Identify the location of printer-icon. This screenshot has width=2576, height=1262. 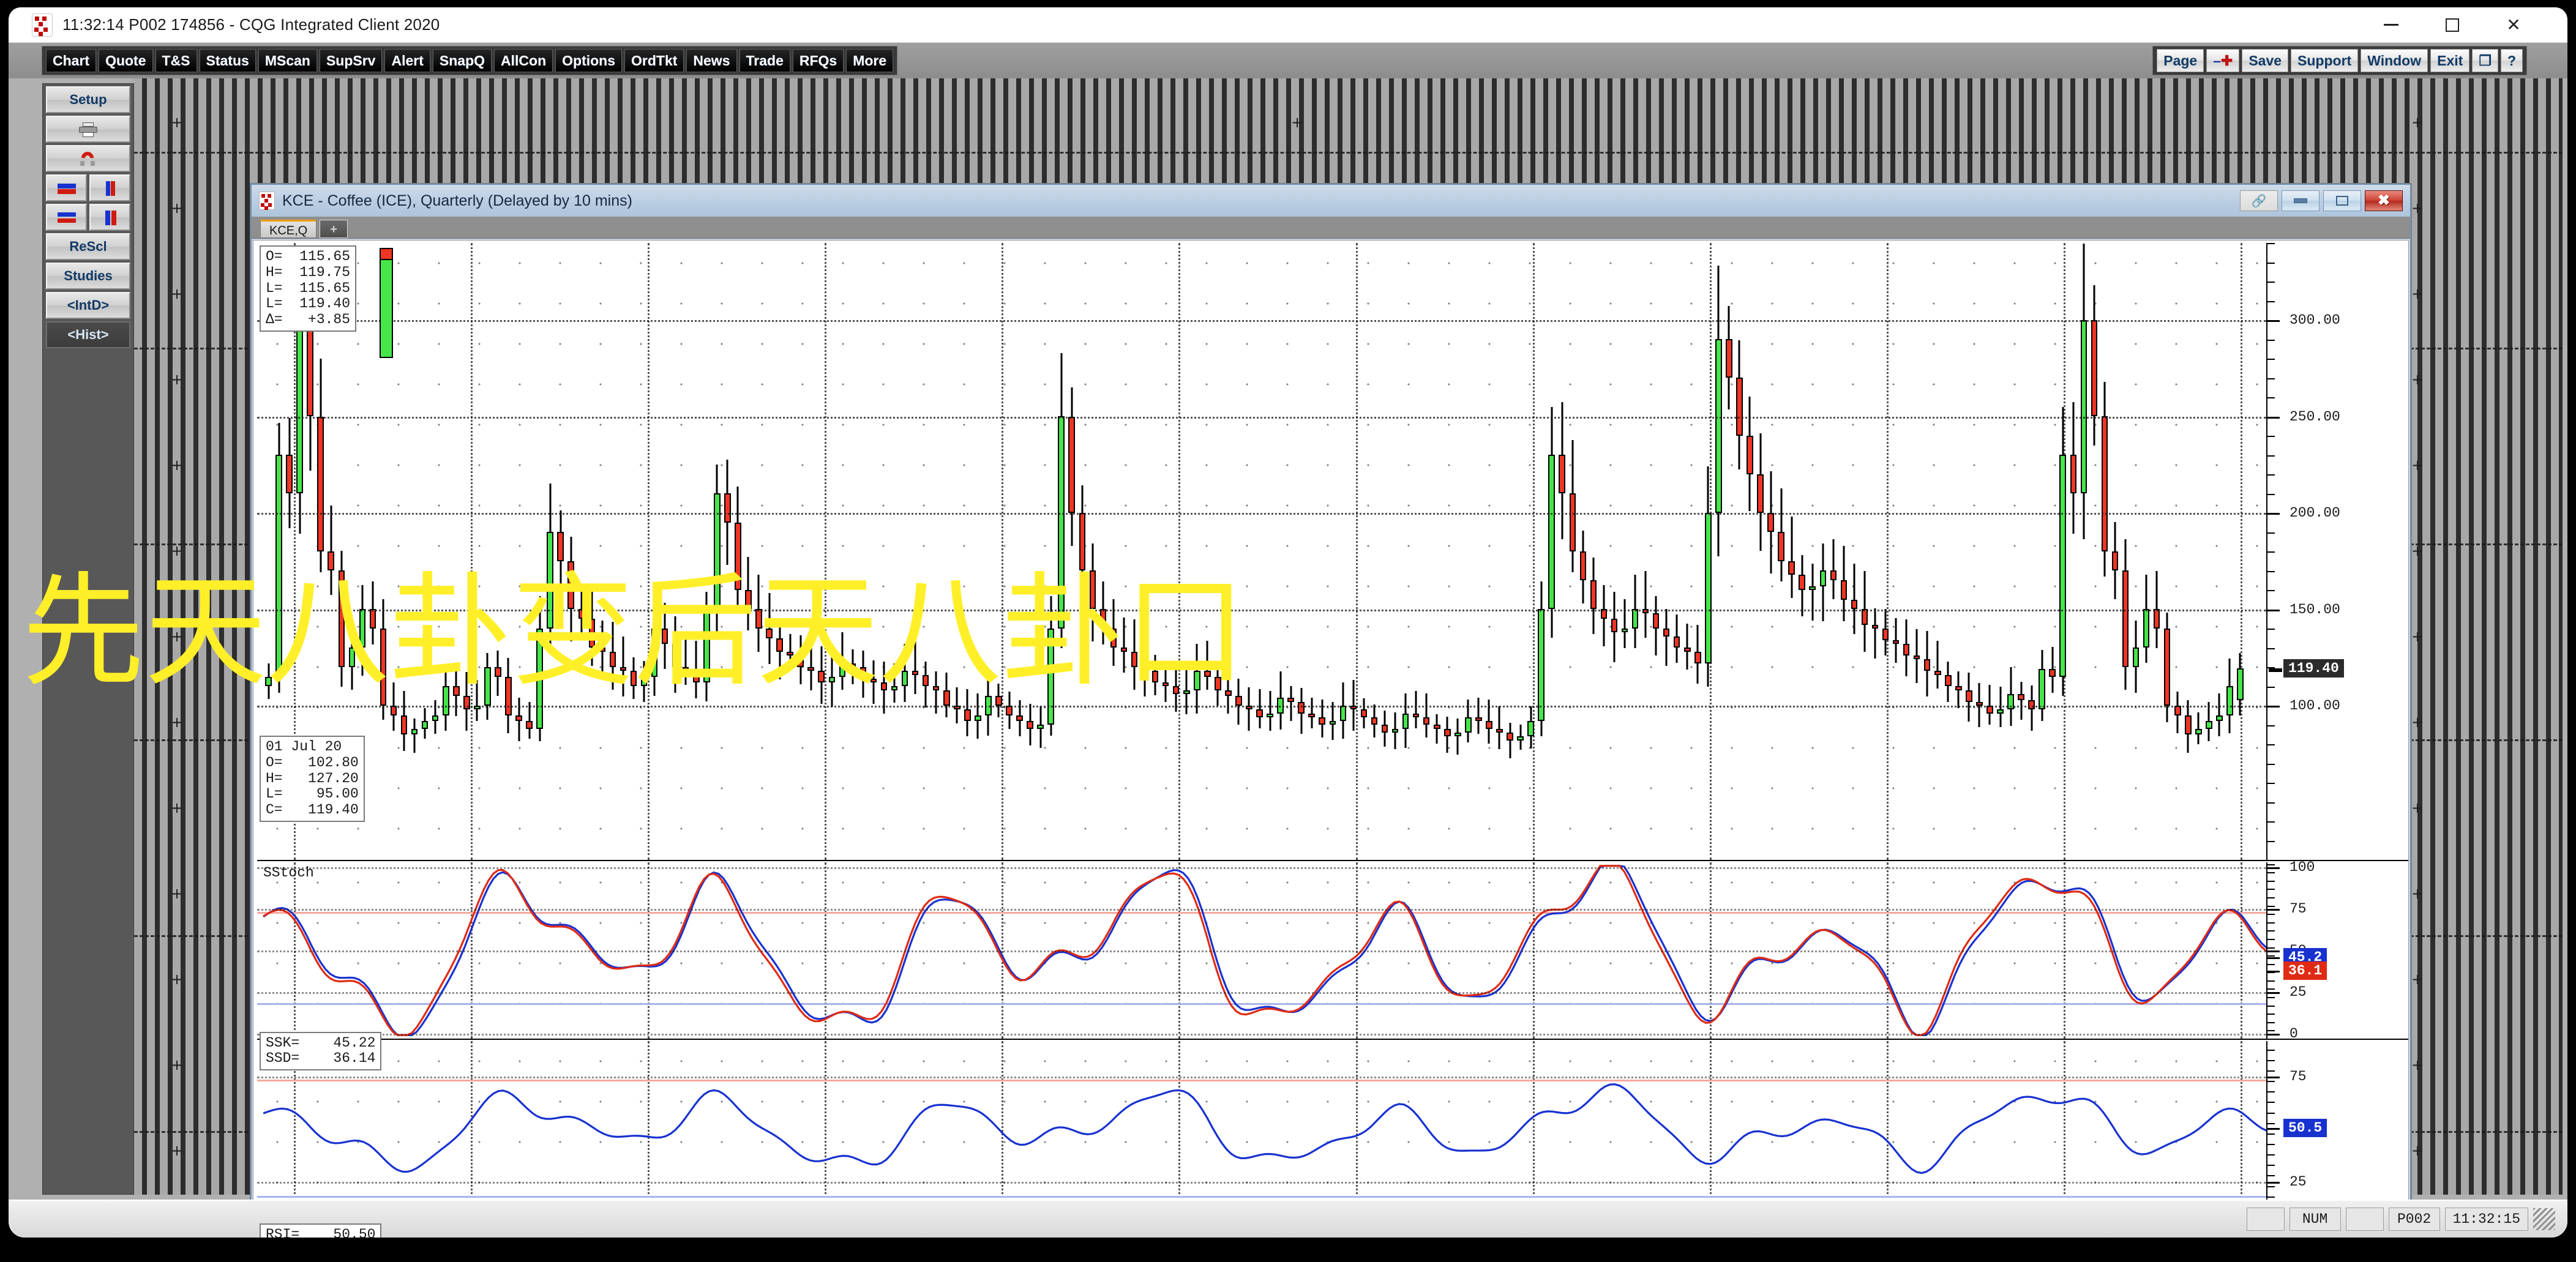
(88, 130).